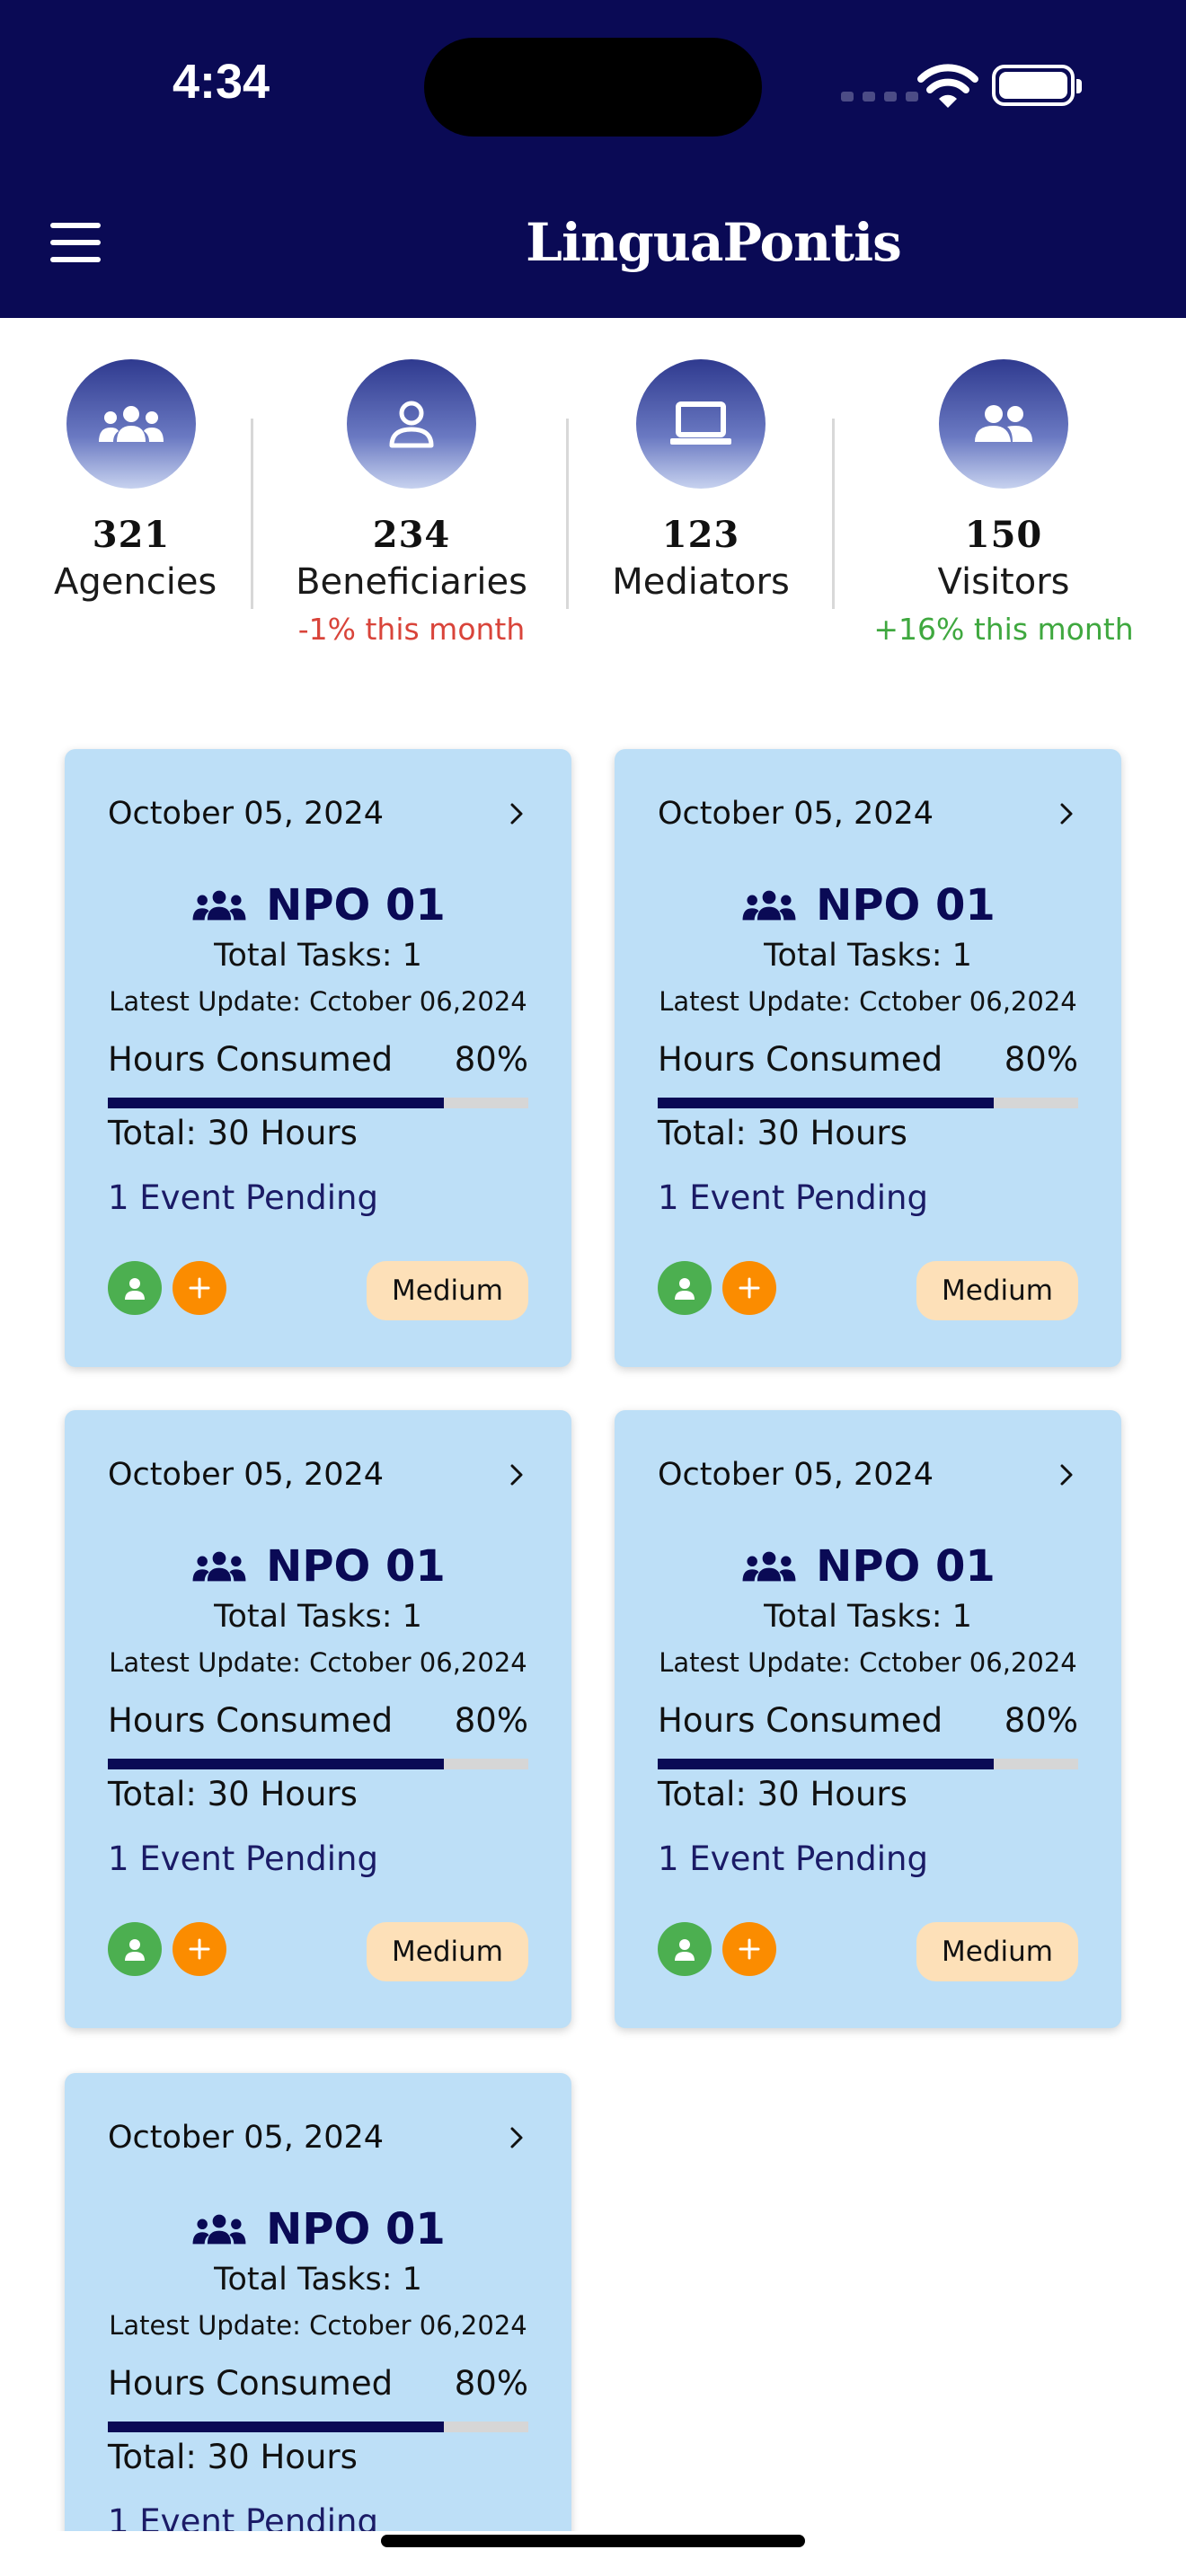 The image size is (1186, 2576). I want to click on stat-label: Mediators, so click(701, 582).